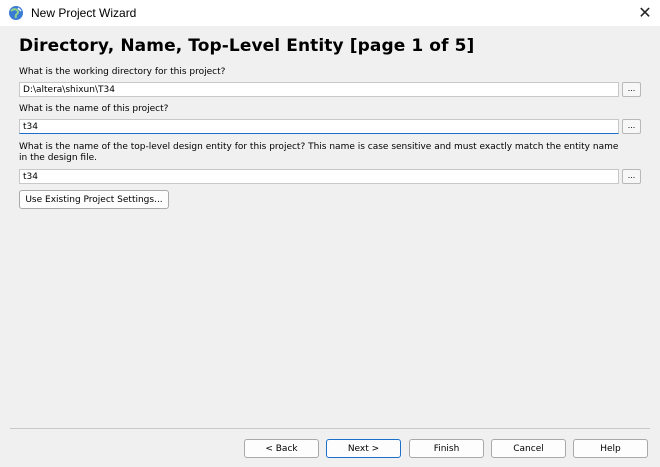 This screenshot has height=467, width=660. What do you see at coordinates (16, 13) in the screenshot?
I see `wizard-globe-icon` at bounding box center [16, 13].